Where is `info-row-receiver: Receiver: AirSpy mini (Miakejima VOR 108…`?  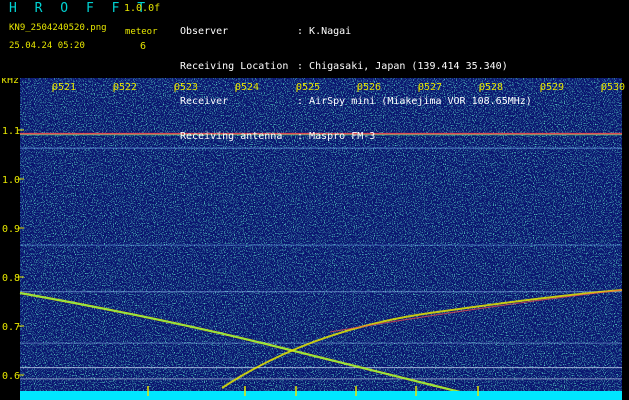
info-row-receiver: Receiver: AirSpy mini (Miakejima VOR 108… is located at coordinates (356, 101).